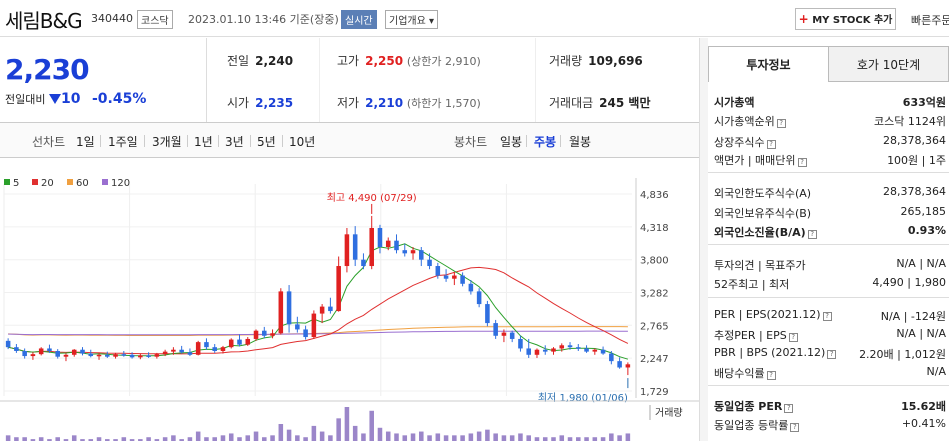  What do you see at coordinates (830, 315) in the screenshot?
I see `per-row: PER | EPS(2021.12)? N/A | -124원` at bounding box center [830, 315].